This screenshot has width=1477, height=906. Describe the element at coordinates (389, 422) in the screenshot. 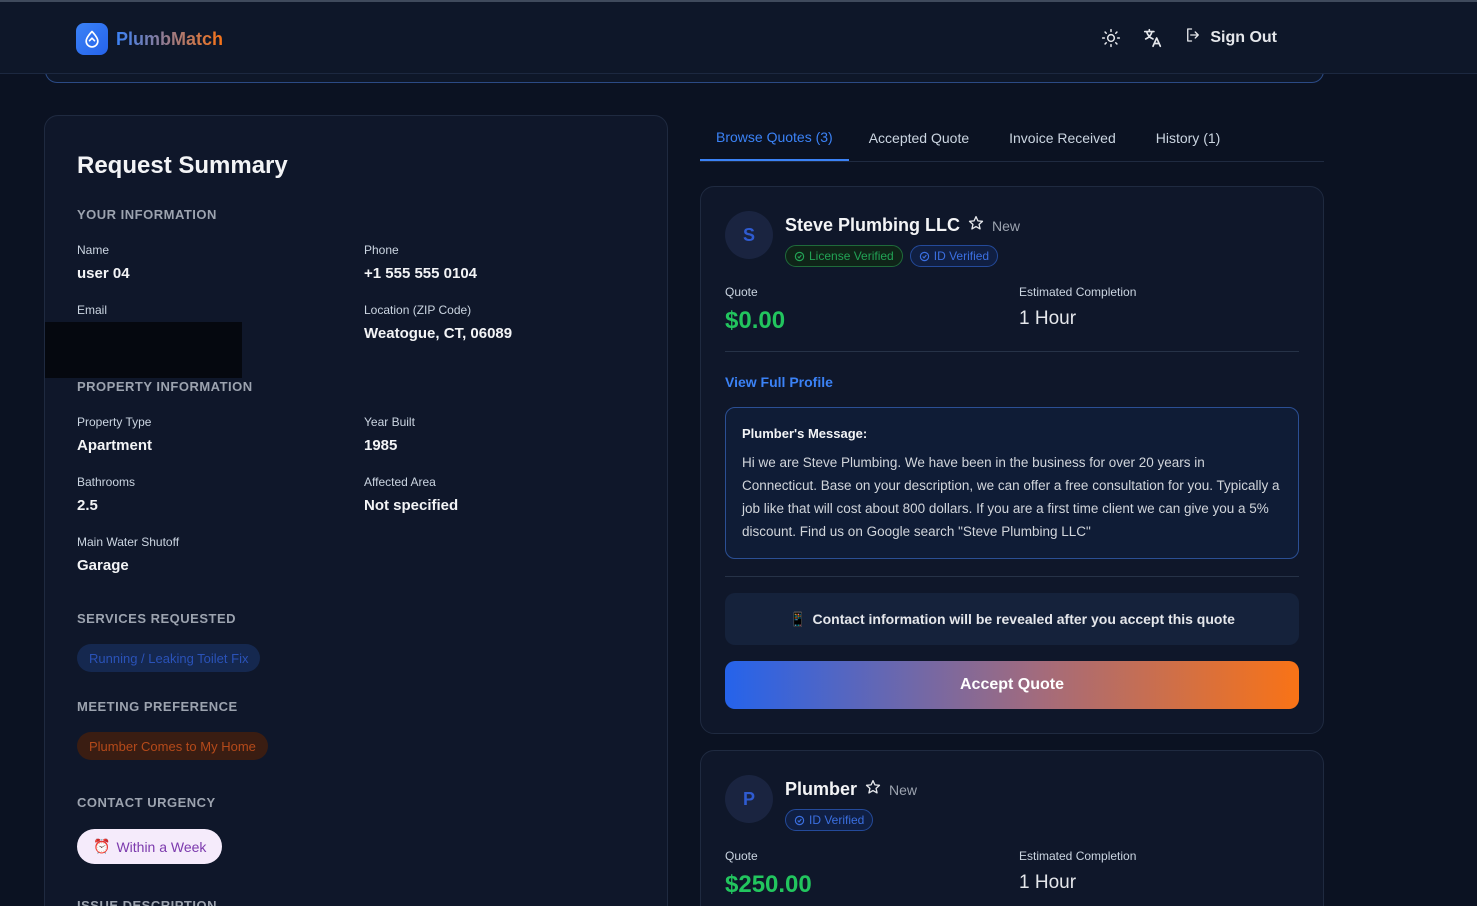

I see `year-built-label: Year Built` at that location.